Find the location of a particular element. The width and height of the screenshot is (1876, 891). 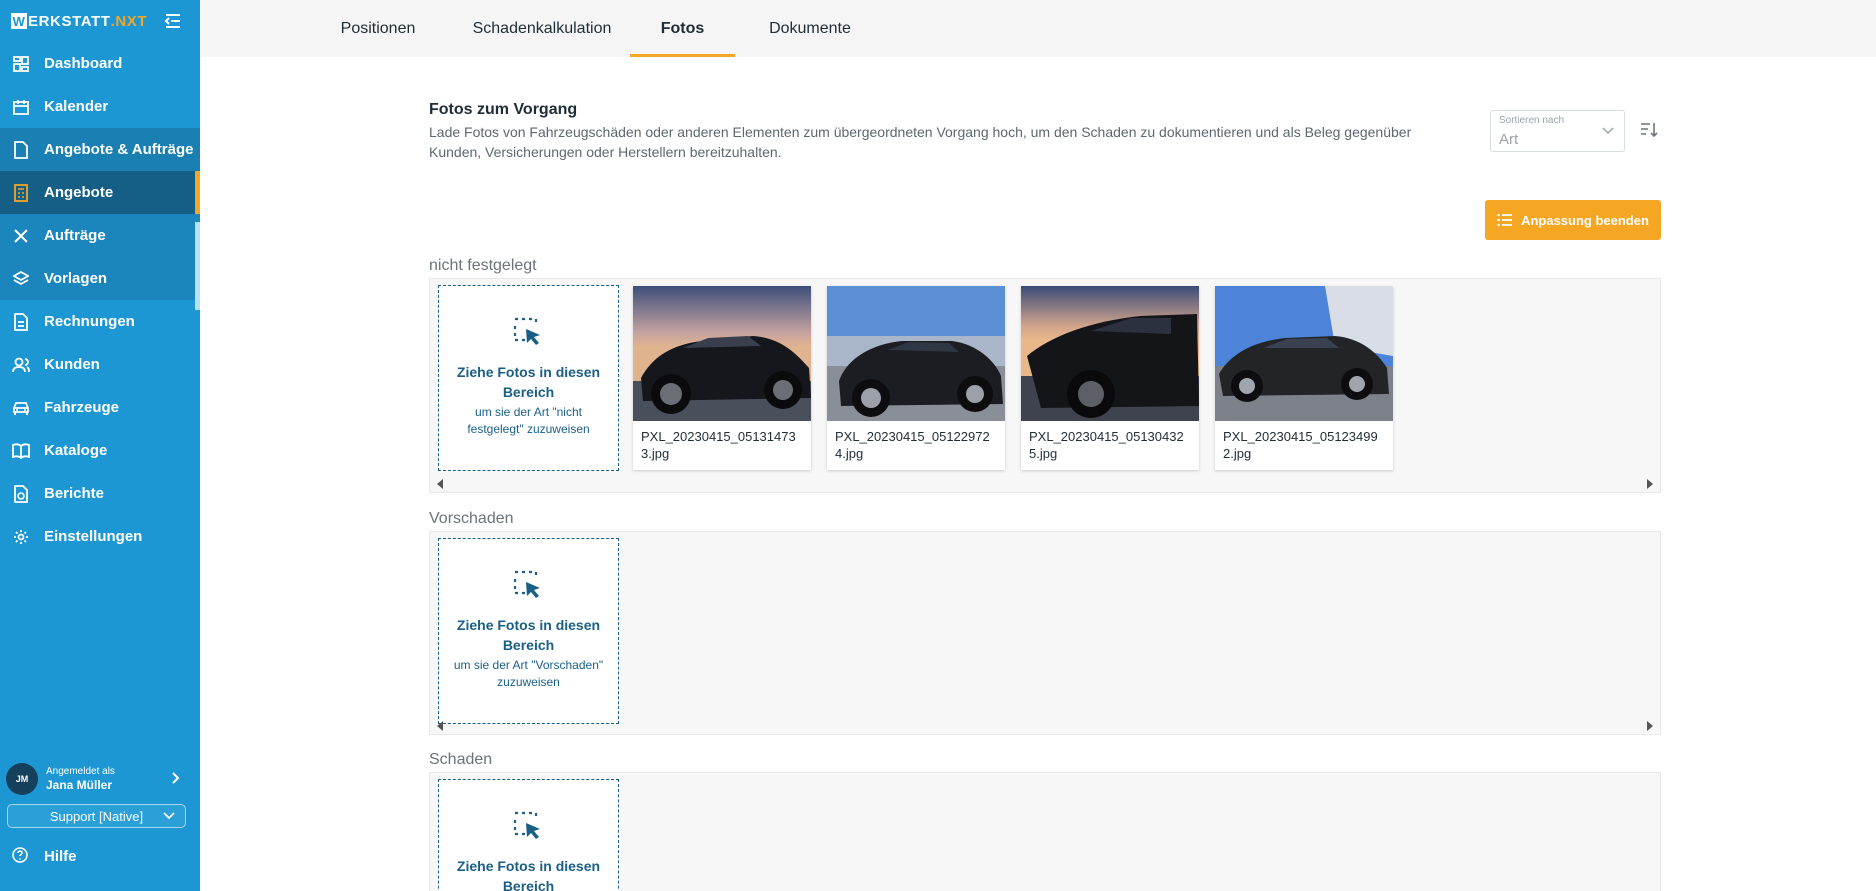

photo-group-schaden: Ziehe Fotos in diesen Bereich is located at coordinates (1045, 831).